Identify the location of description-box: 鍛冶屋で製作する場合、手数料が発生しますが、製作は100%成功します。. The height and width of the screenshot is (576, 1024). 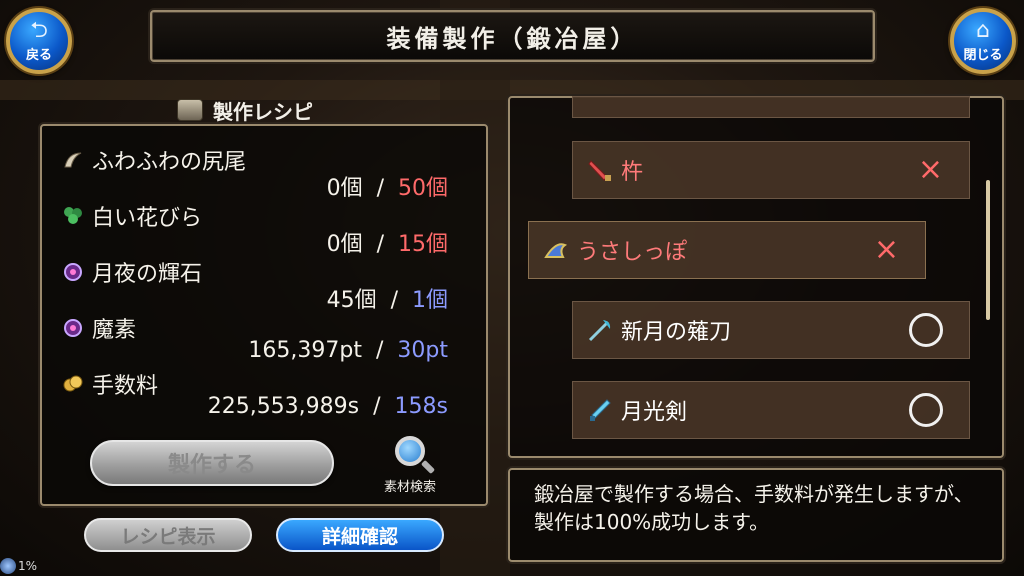
(756, 515).